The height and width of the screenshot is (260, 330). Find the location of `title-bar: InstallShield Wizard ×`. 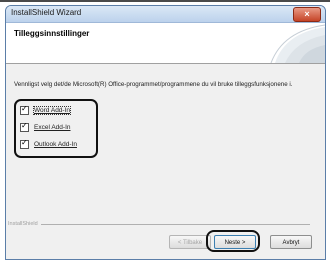

title-bar: InstallShield Wizard × is located at coordinates (165, 14).